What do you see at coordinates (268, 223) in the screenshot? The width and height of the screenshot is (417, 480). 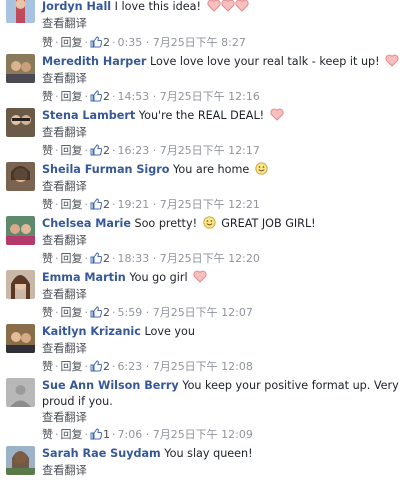 I see `comment-text-continued: GREAT JOB GIRL!` at bounding box center [268, 223].